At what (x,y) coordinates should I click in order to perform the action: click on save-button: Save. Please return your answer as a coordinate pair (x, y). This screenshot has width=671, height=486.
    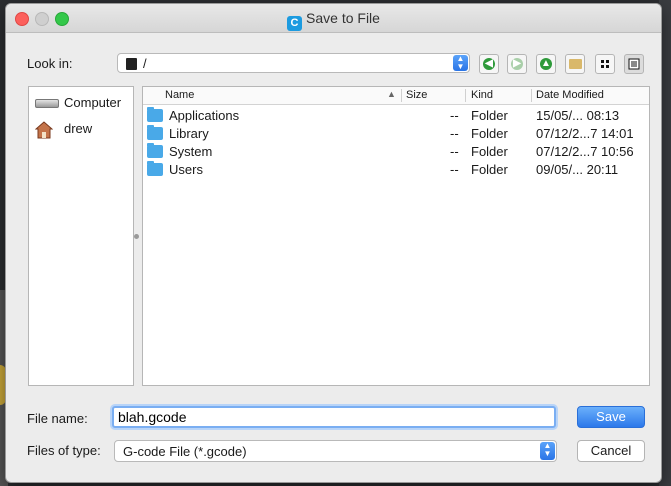
    Looking at the image, I should click on (611, 417).